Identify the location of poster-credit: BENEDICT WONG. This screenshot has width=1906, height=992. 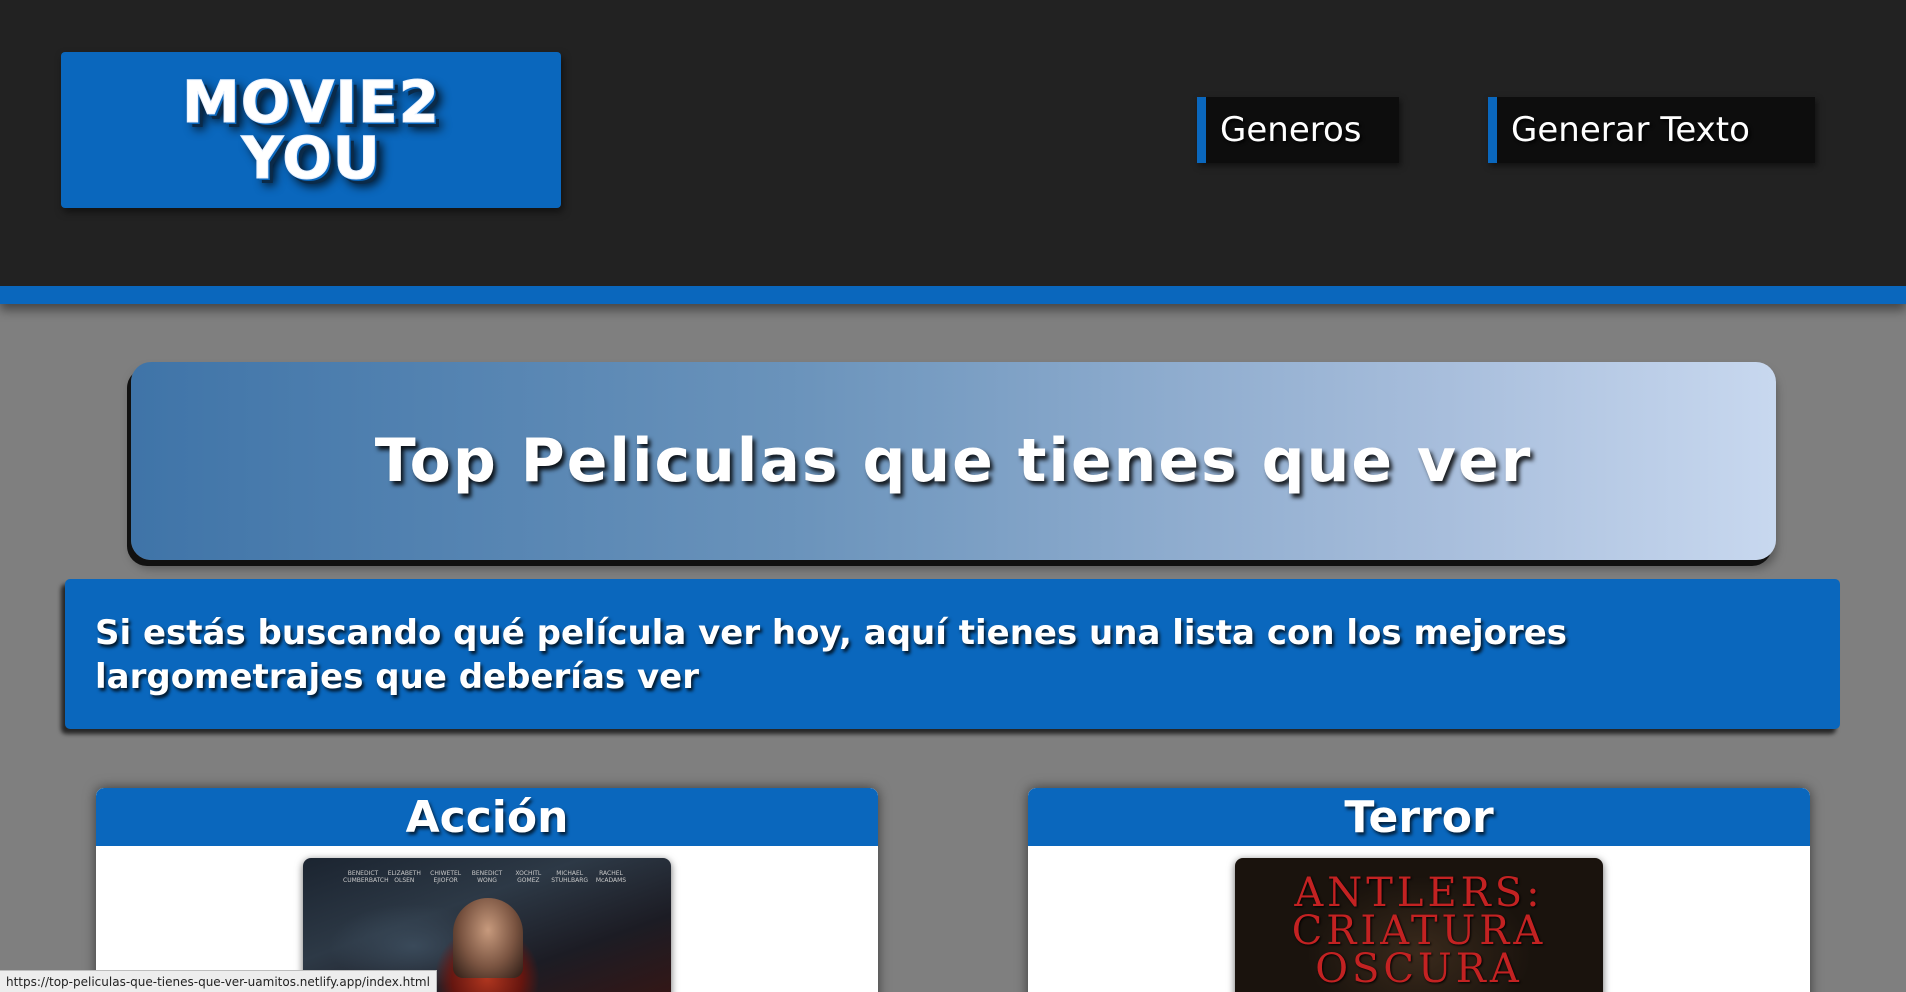
(487, 877).